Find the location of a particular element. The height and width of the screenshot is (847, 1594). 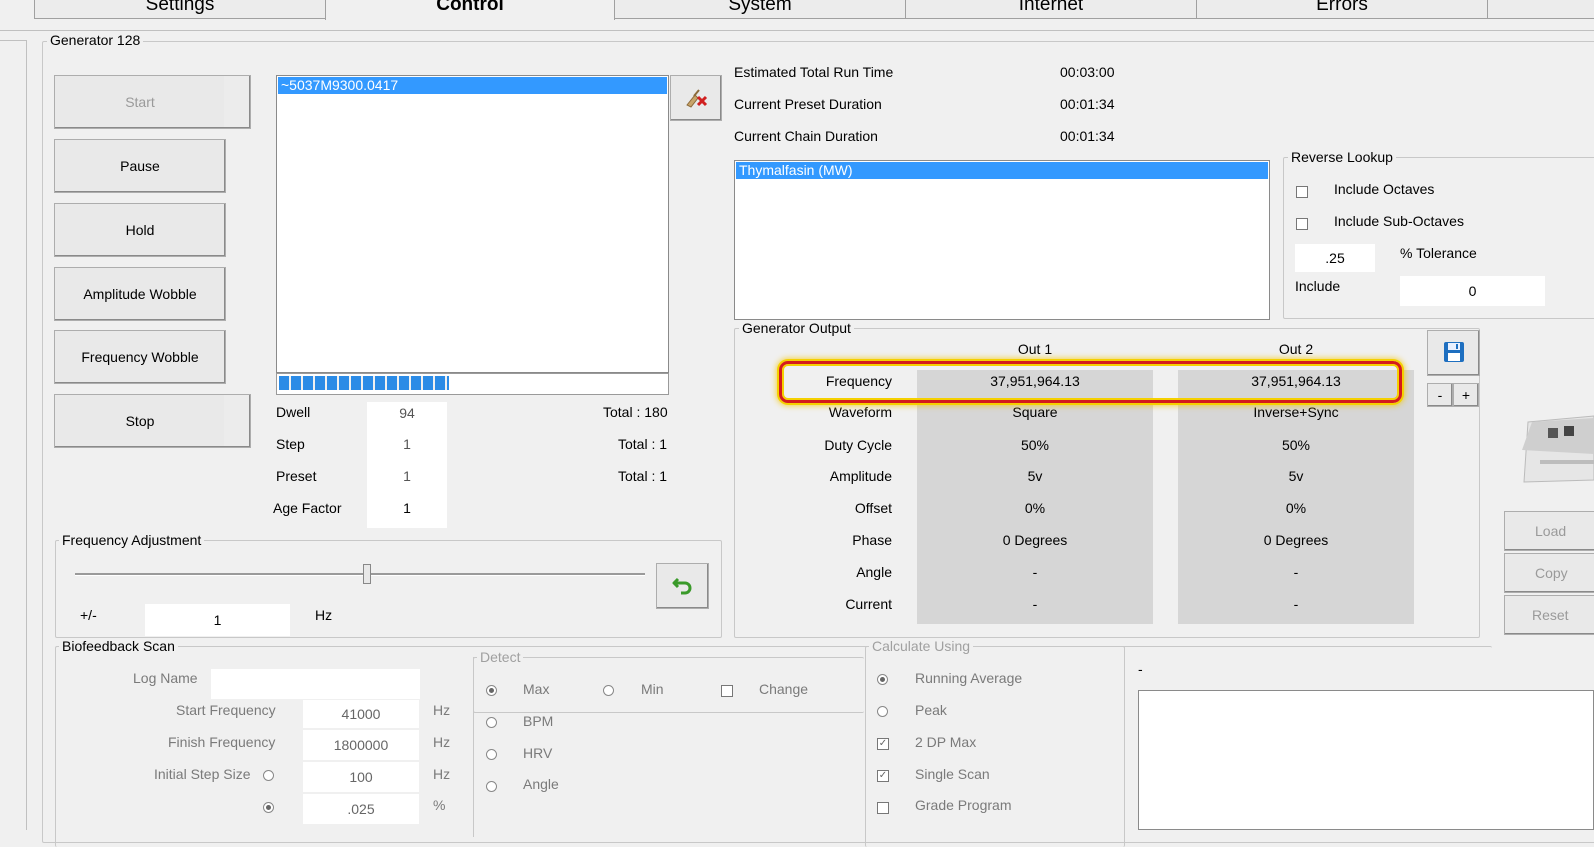

program-list: ~5037M9300.0417 is located at coordinates (472, 224).